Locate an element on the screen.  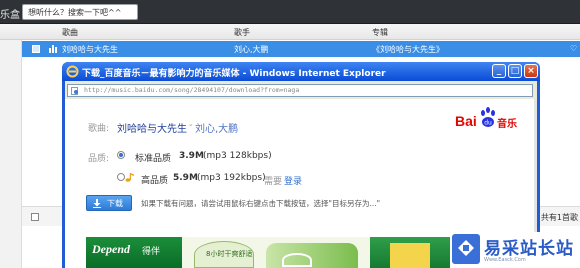
download-button-label: 下载 is located at coordinates (115, 203).